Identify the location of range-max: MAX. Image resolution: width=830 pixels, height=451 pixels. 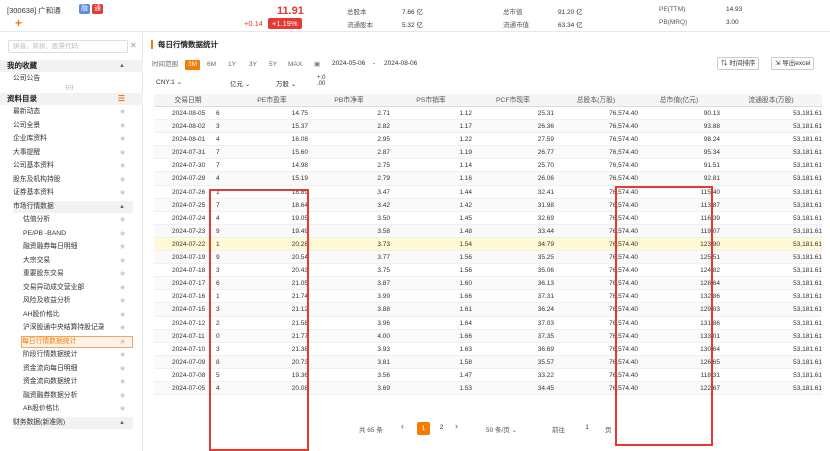
(295, 65).